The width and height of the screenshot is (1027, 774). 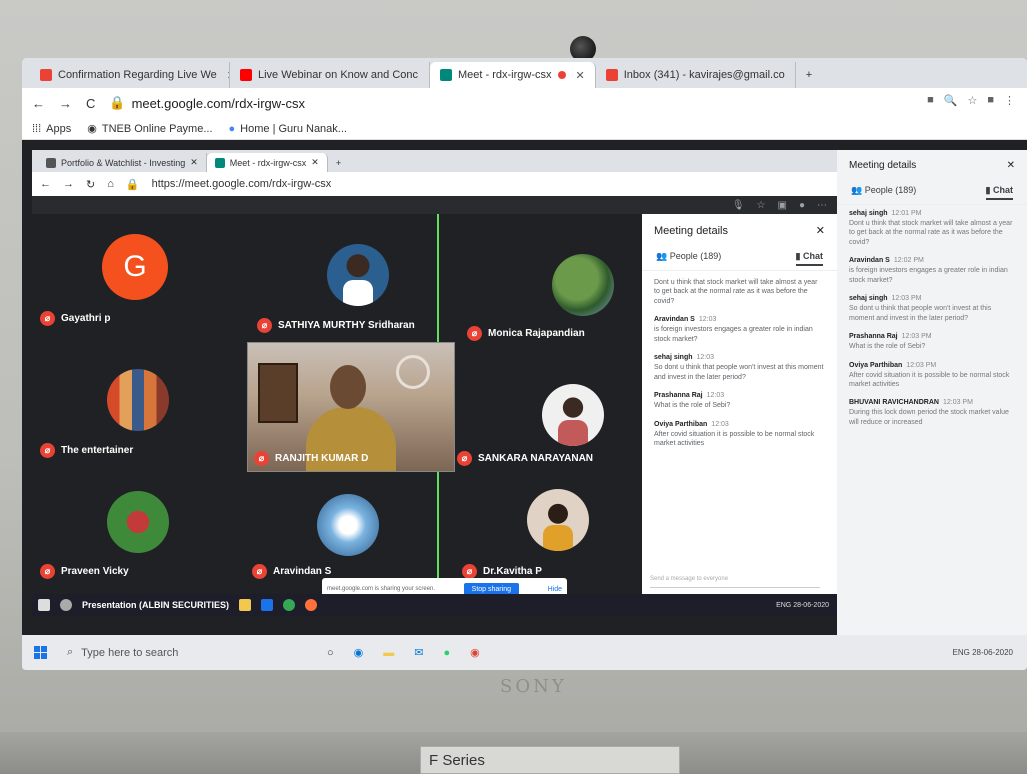 I want to click on laptop-brand-logo: SONY, so click(x=533, y=686).